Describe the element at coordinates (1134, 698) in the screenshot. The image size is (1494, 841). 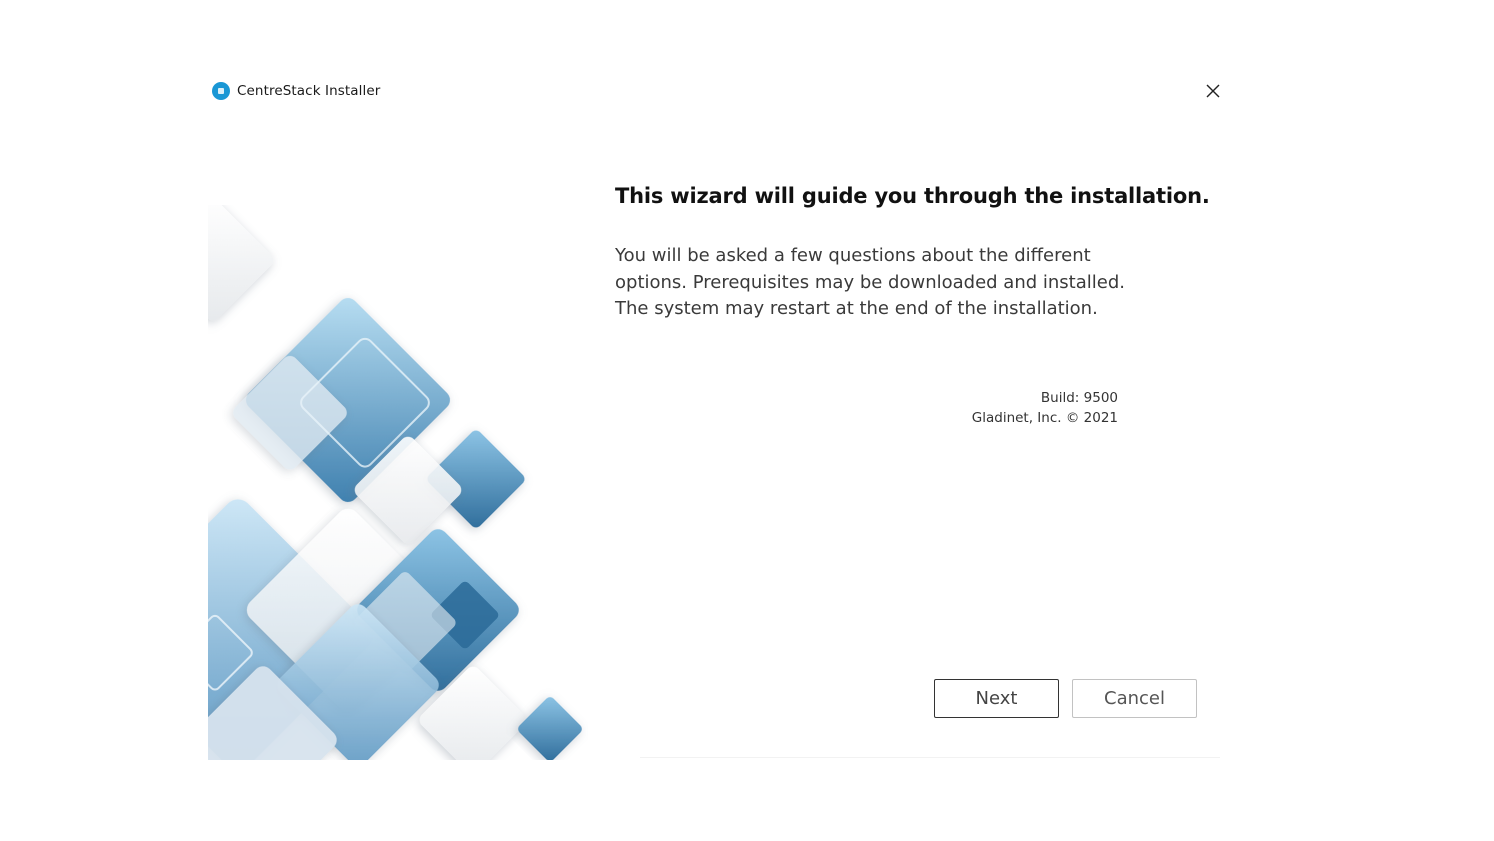
I see `cancel-button: Cancel` at that location.